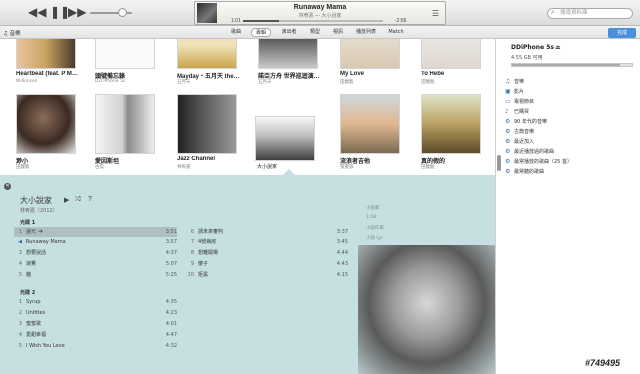 The height and width of the screenshot is (374, 640). Describe the element at coordinates (338, 32) in the screenshot. I see `tab-videos: 視訊` at that location.